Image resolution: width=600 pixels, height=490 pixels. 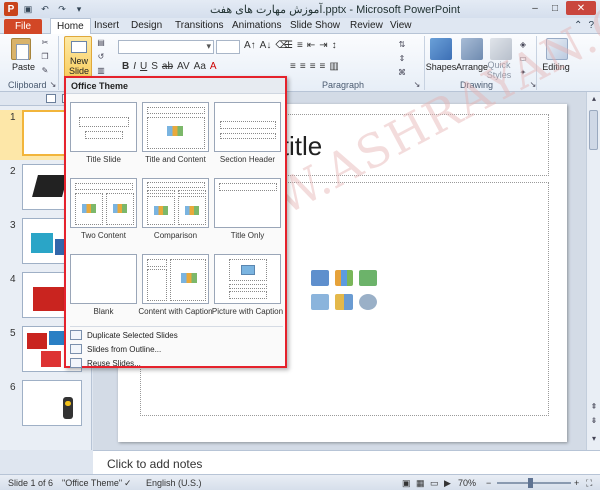 What do you see at coordinates (589, 483) in the screenshot?
I see `fit-to-window-icon: ⛶` at bounding box center [589, 483].